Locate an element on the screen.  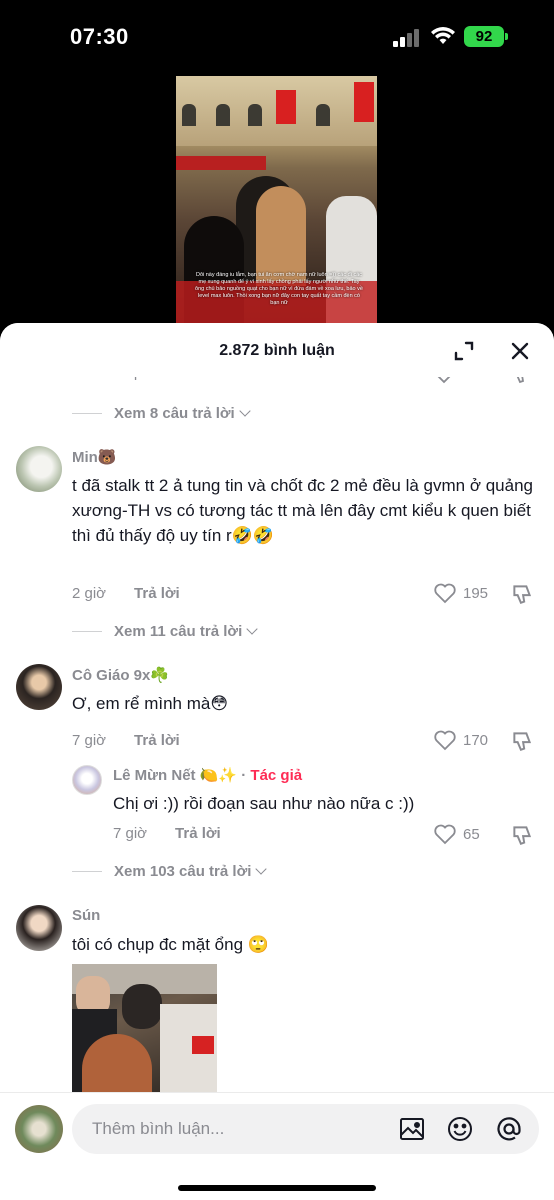
battery-indicator: 92 is located at coordinates (486, 36).